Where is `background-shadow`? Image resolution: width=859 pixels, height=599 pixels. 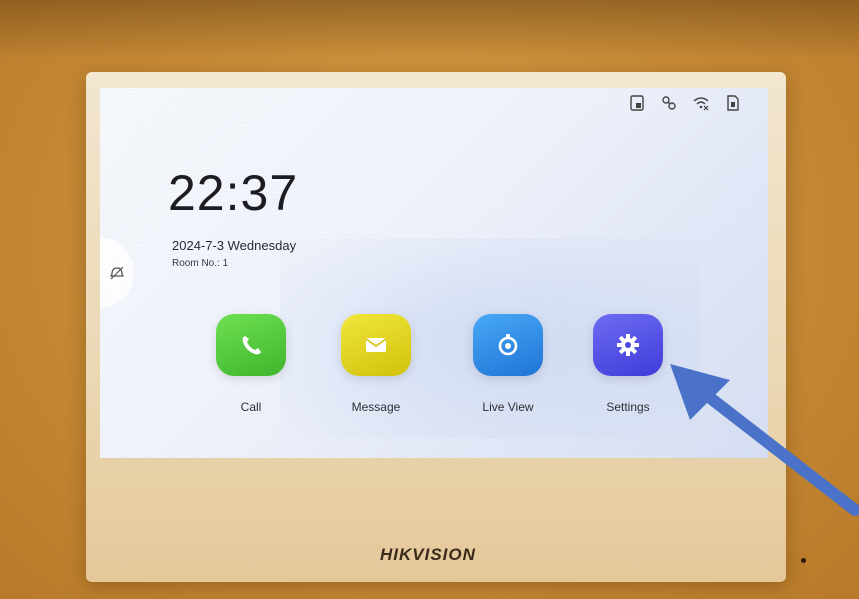 background-shadow is located at coordinates (429, 30).